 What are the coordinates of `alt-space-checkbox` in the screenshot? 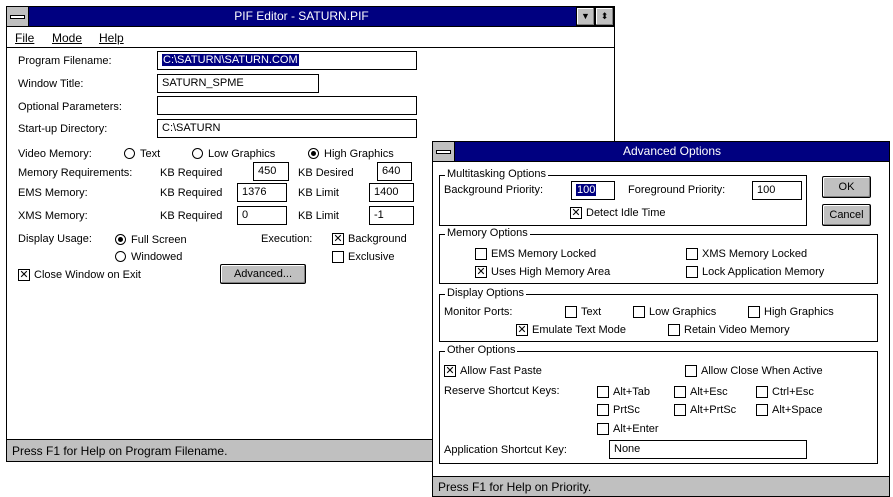 It's located at (762, 410).